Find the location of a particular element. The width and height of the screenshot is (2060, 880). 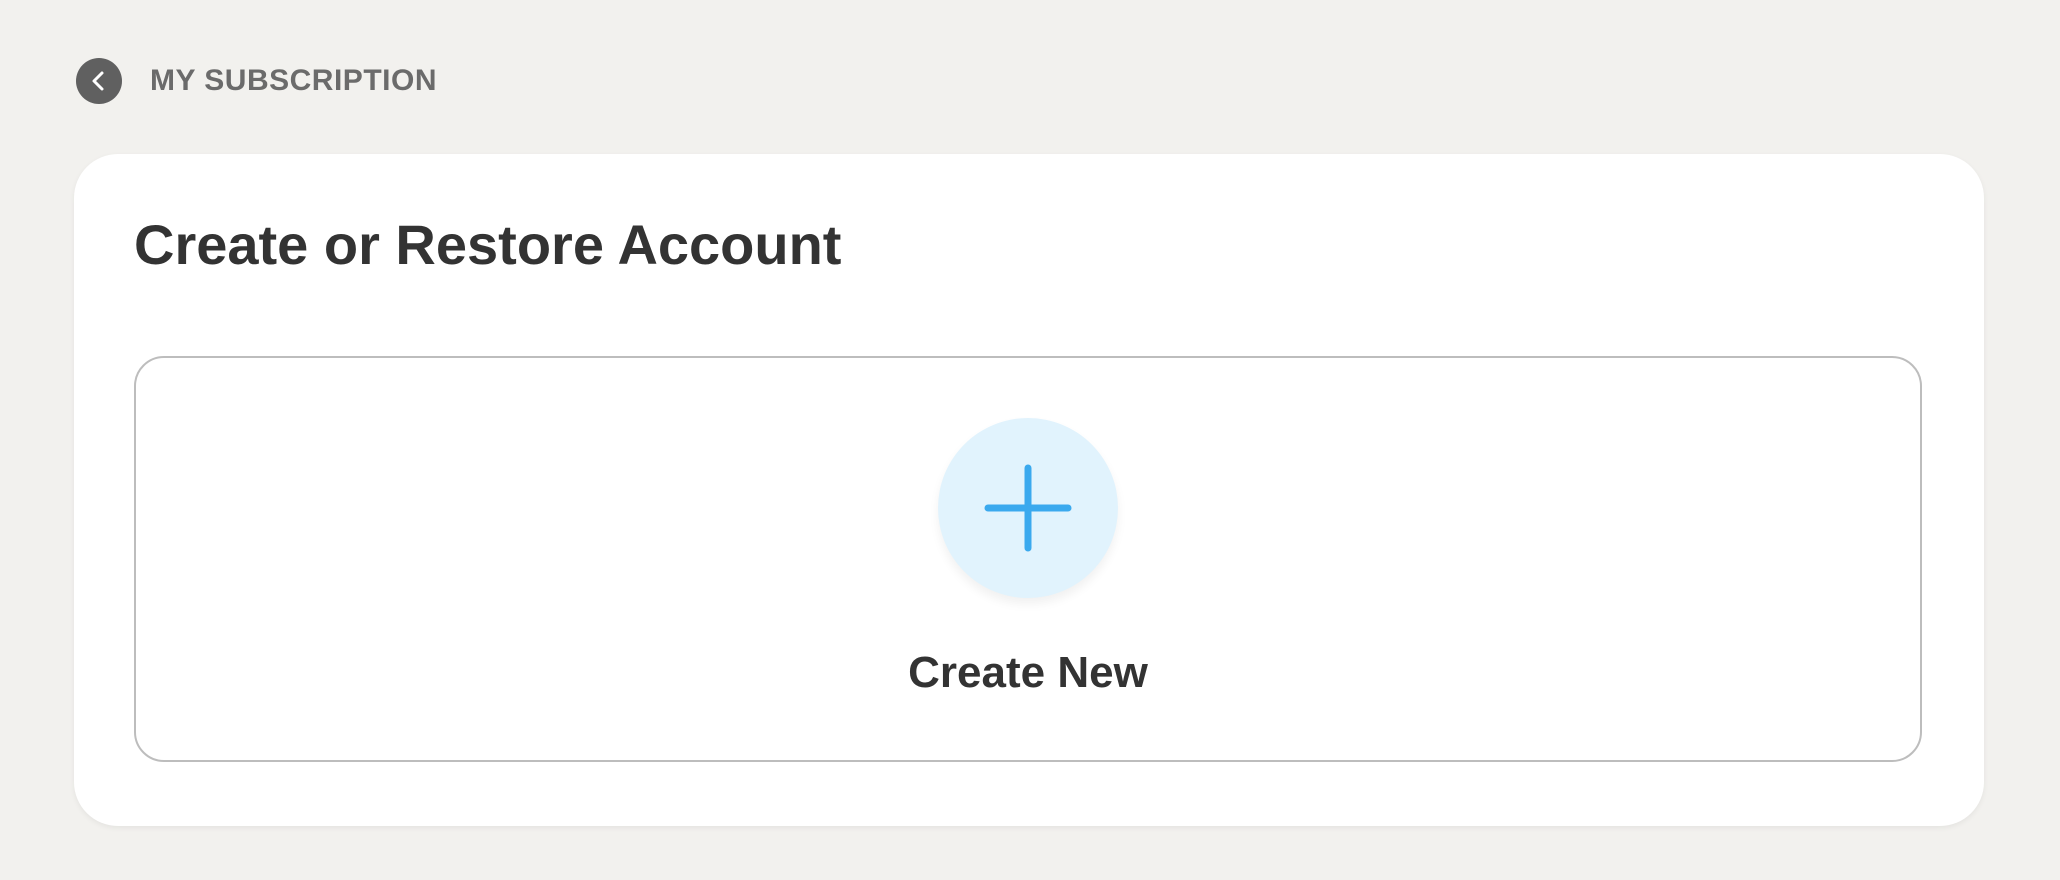

chevron-left-icon is located at coordinates (98, 81).